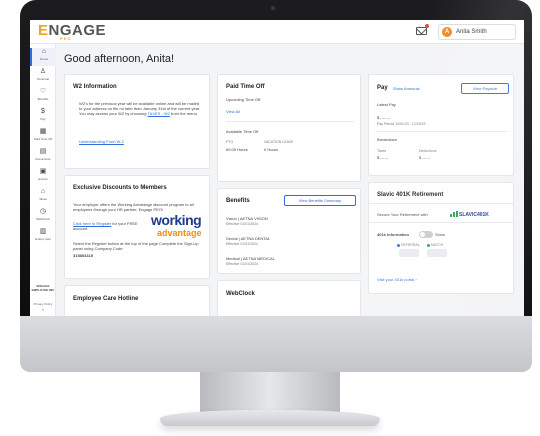  Describe the element at coordinates (43, 131) in the screenshot. I see `calendar-icon: ▦` at that location.